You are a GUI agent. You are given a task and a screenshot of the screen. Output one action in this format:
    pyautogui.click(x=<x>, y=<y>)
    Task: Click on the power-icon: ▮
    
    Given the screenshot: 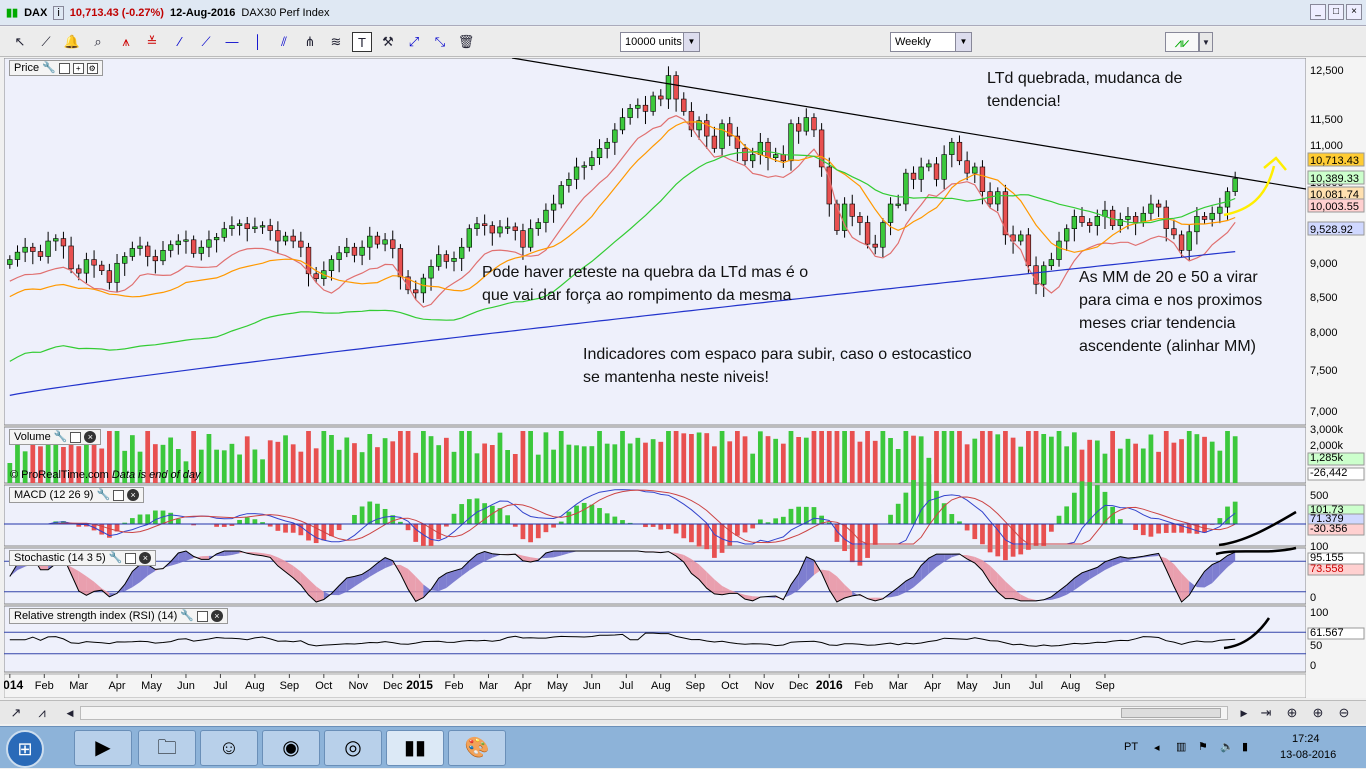 What is the action you would take?
    pyautogui.click(x=1245, y=746)
    